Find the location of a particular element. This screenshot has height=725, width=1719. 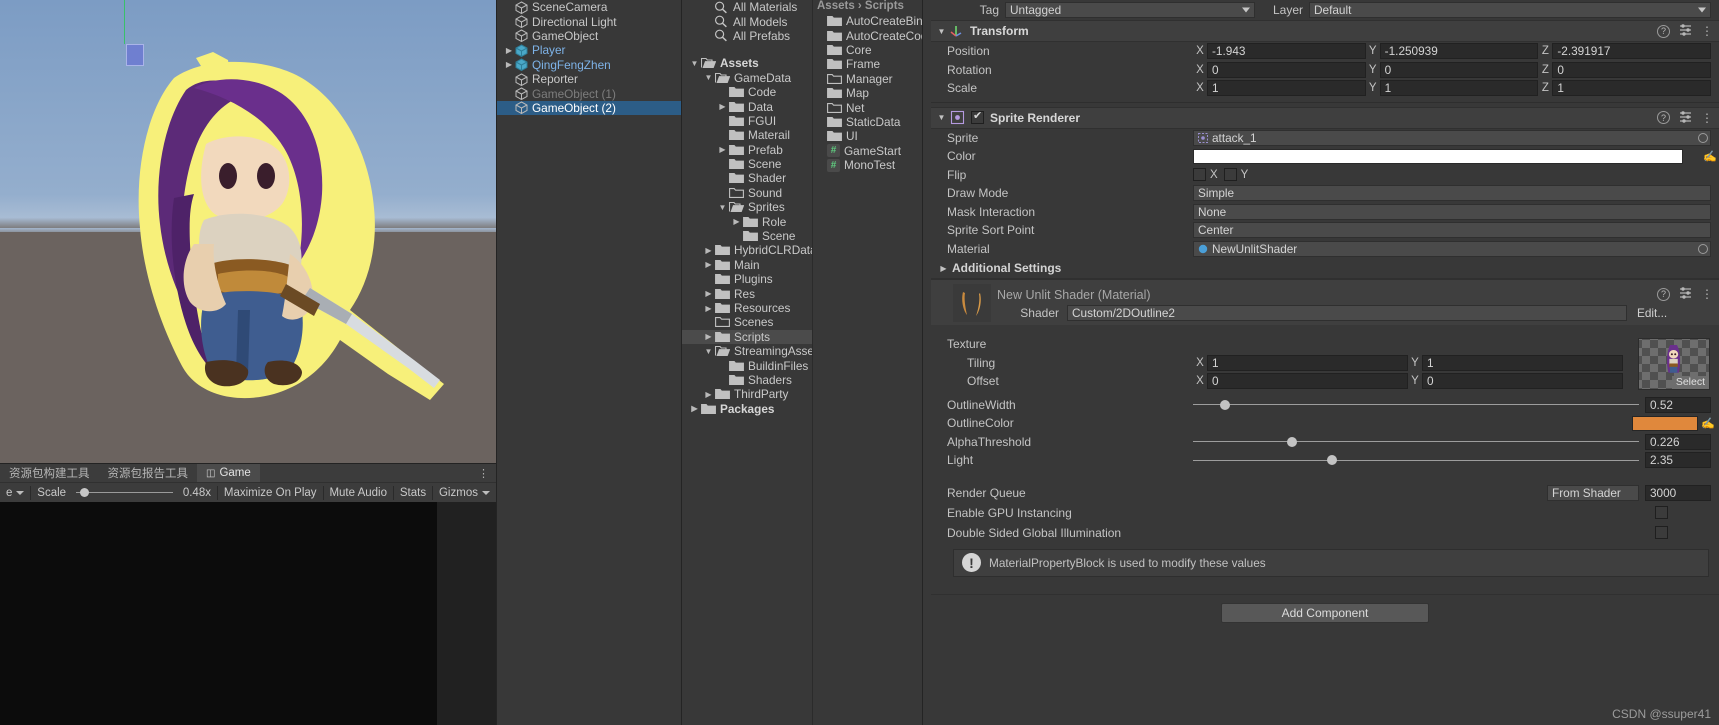

scale-slider is located at coordinates (124, 493).